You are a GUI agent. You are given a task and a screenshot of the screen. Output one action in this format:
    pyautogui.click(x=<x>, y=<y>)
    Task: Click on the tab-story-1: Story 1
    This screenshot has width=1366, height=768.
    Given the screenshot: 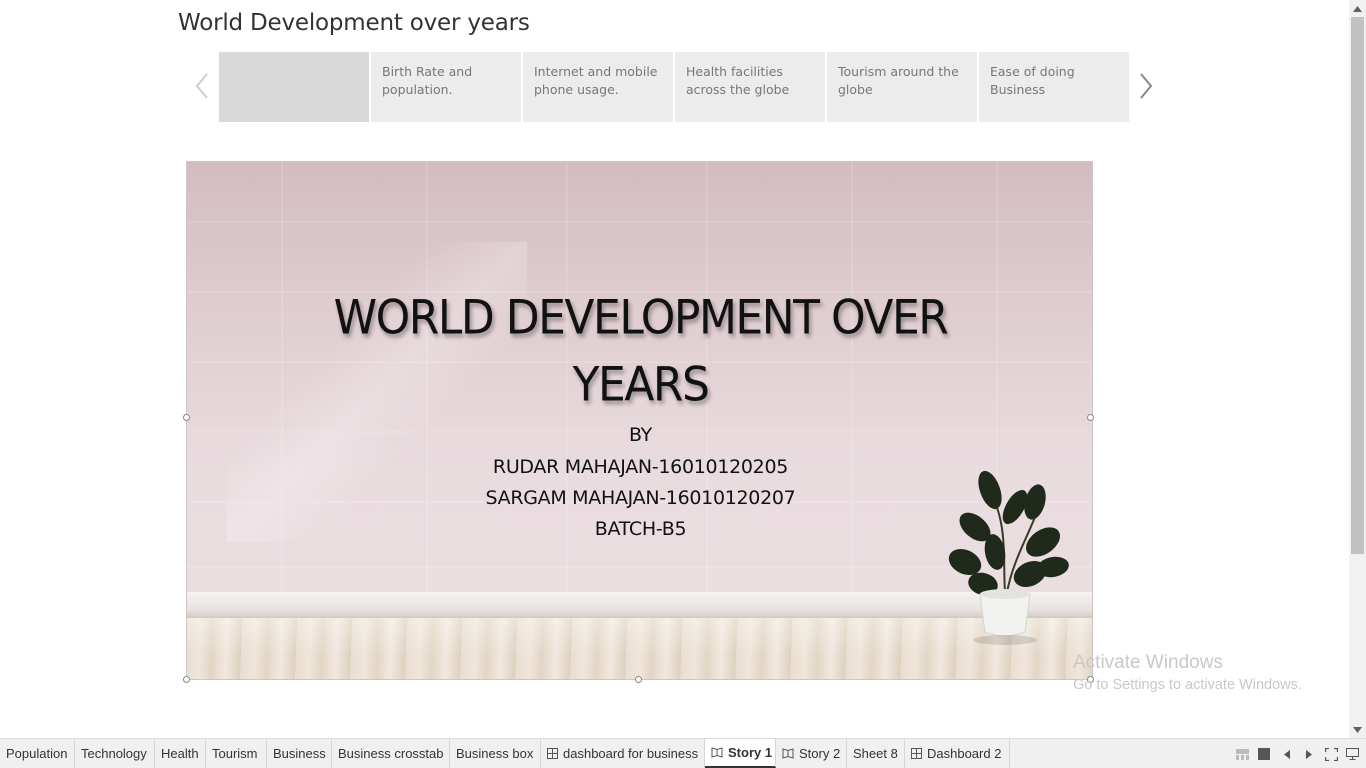 What is the action you would take?
    pyautogui.click(x=740, y=753)
    